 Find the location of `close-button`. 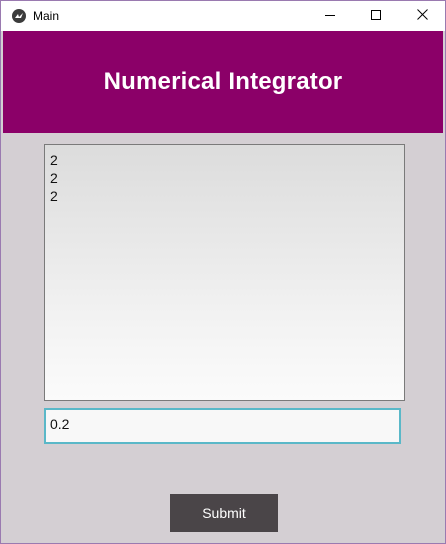

close-button is located at coordinates (422, 16).